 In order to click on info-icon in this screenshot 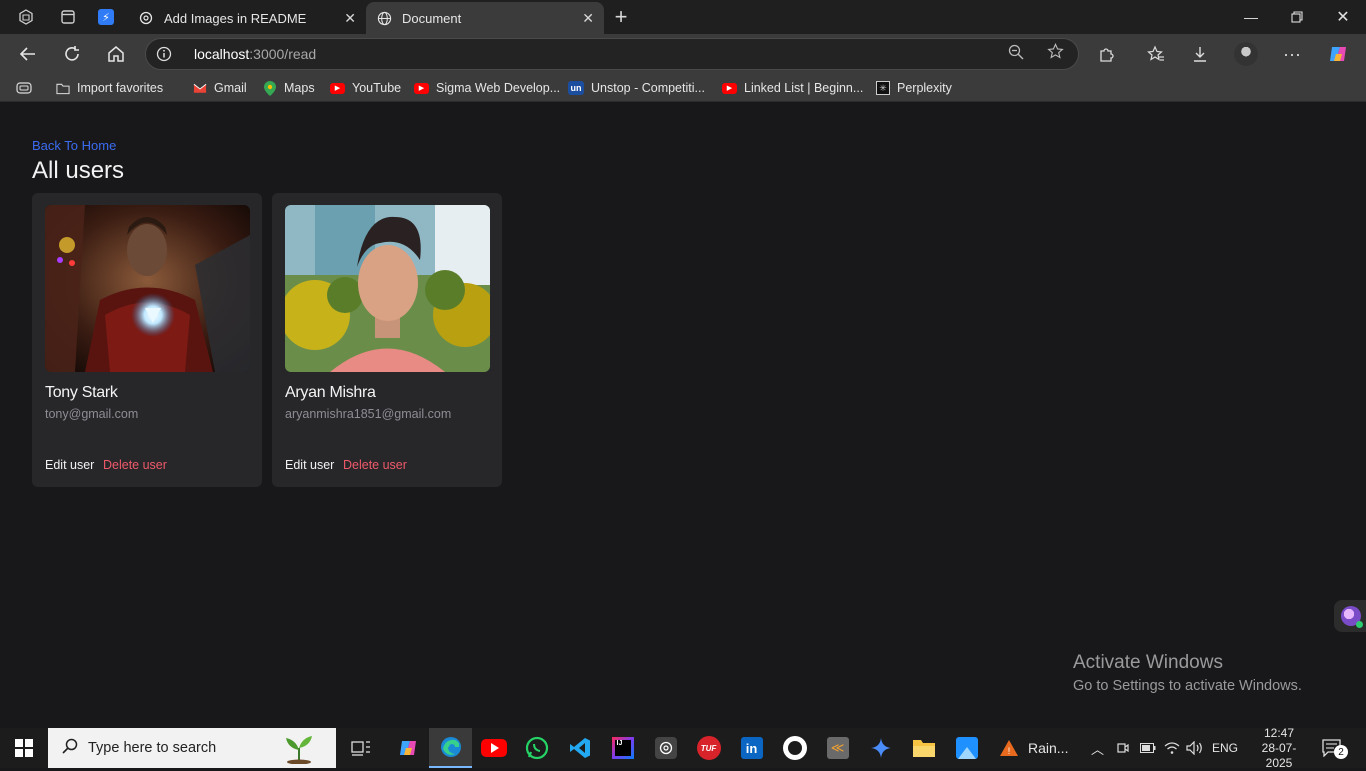, I will do `click(164, 54)`.